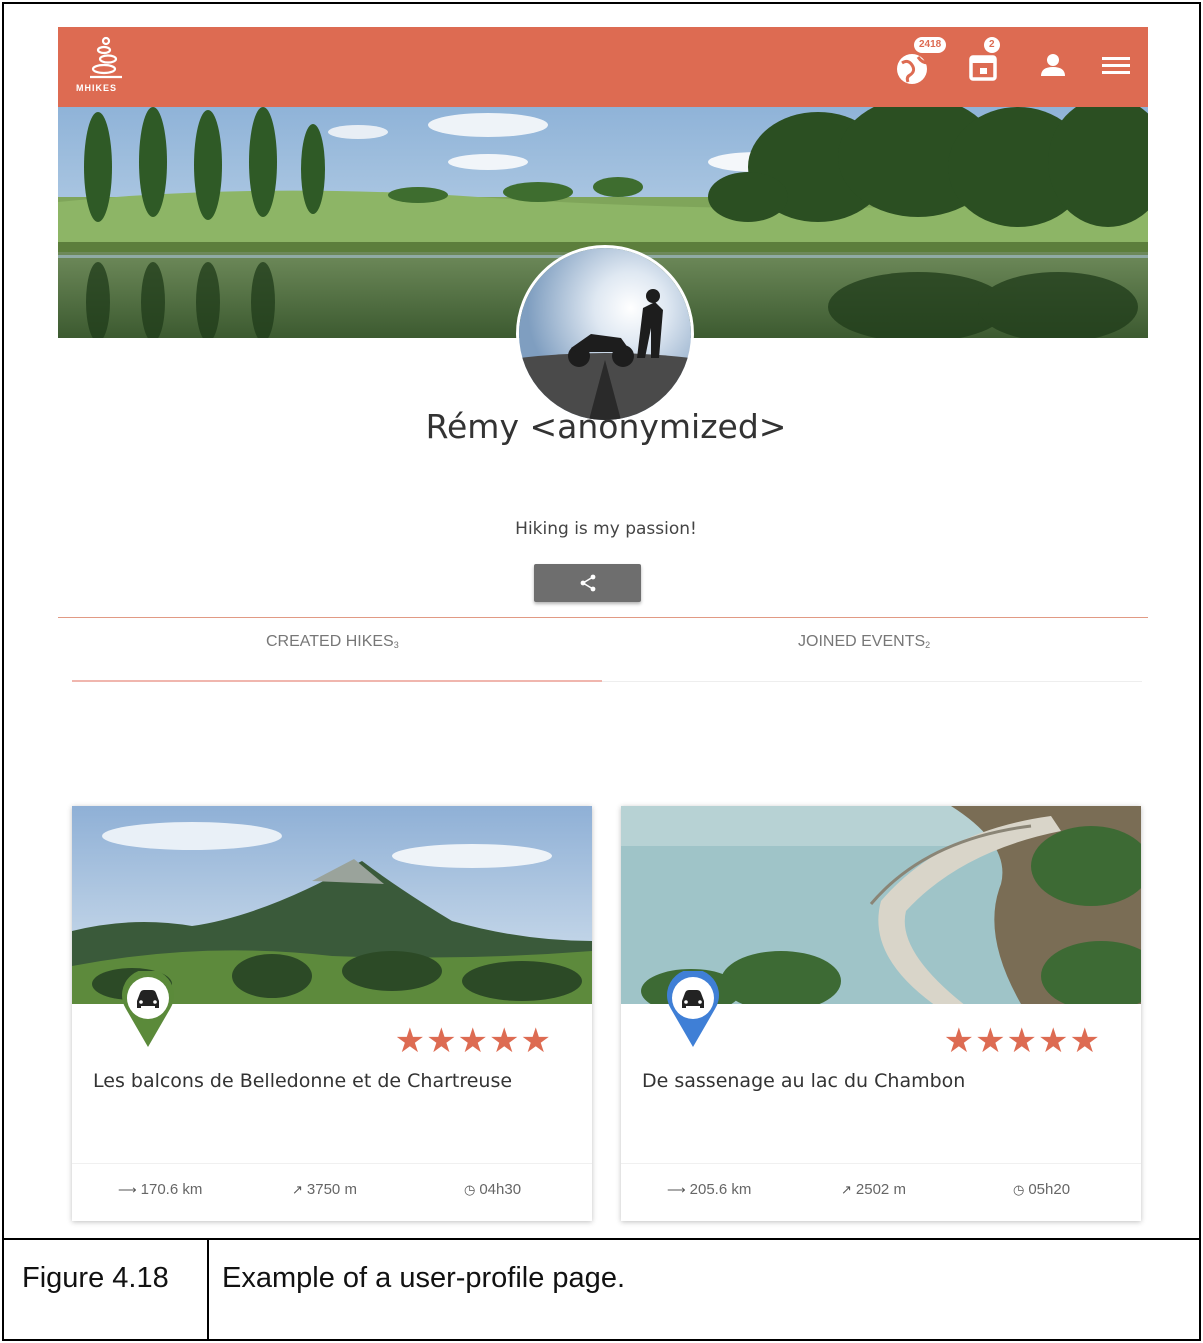 This screenshot has width=1203, height=1343. Describe the element at coordinates (920, 63) in the screenshot. I see `world-hikes-button: 2418` at that location.